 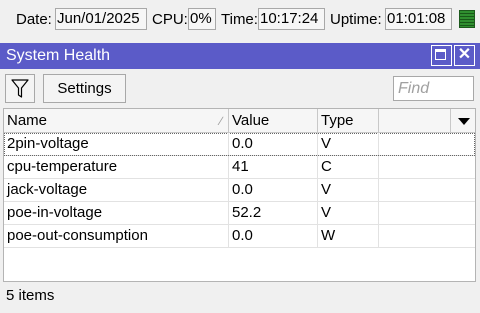 I want to click on window-title: System Health, so click(x=58, y=55).